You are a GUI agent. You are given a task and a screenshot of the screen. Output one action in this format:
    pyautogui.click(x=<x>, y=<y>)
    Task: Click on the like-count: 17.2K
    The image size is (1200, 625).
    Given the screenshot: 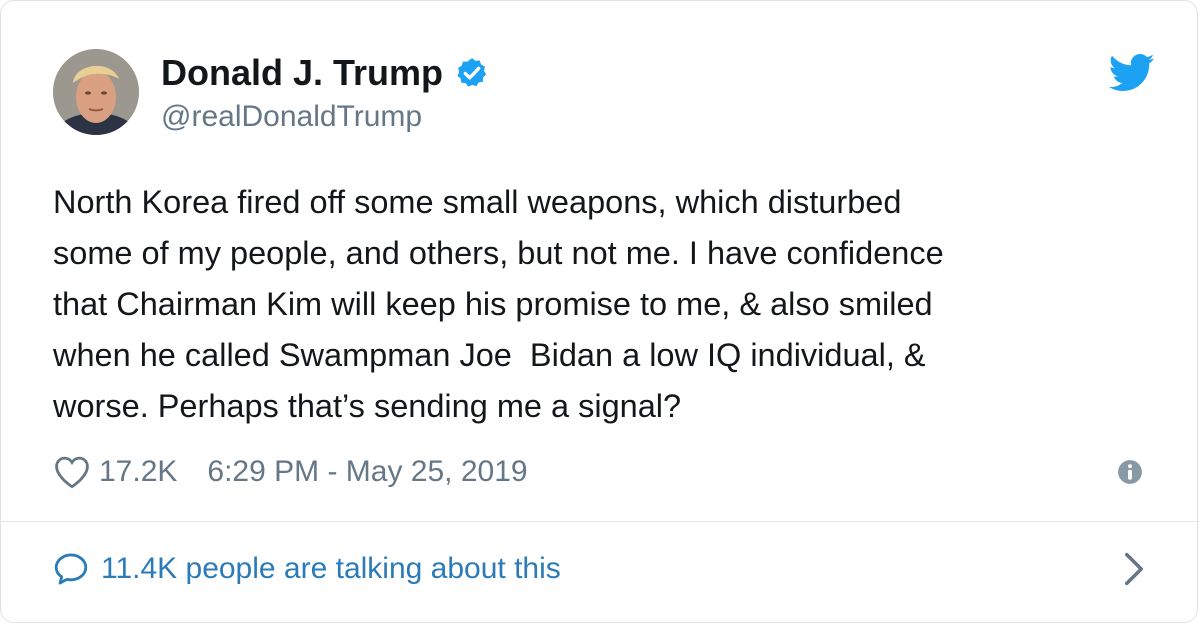 What is the action you would take?
    pyautogui.click(x=138, y=472)
    